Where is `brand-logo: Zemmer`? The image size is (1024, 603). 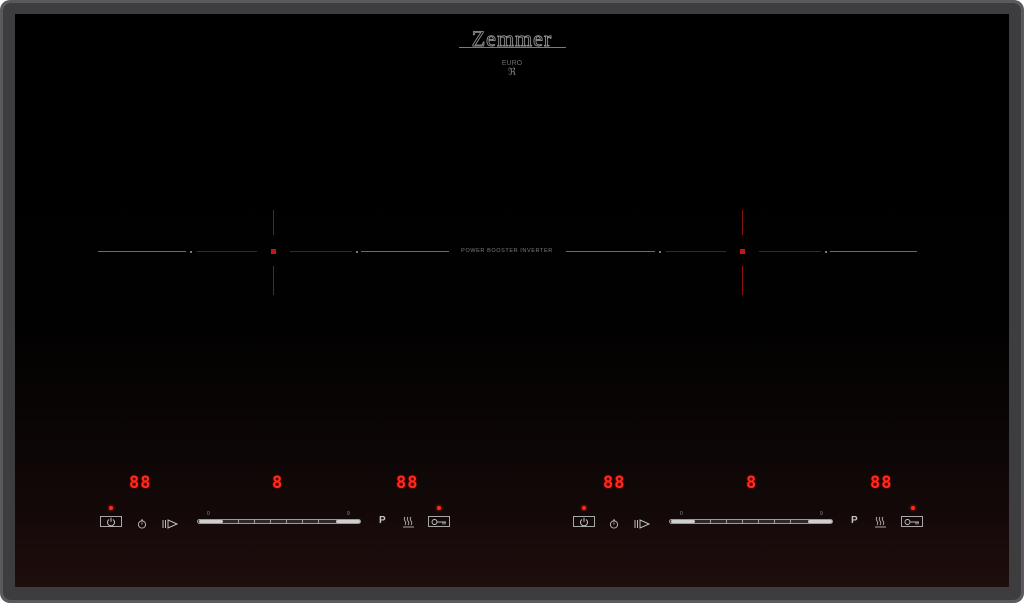
brand-logo: Zemmer is located at coordinates (512, 39).